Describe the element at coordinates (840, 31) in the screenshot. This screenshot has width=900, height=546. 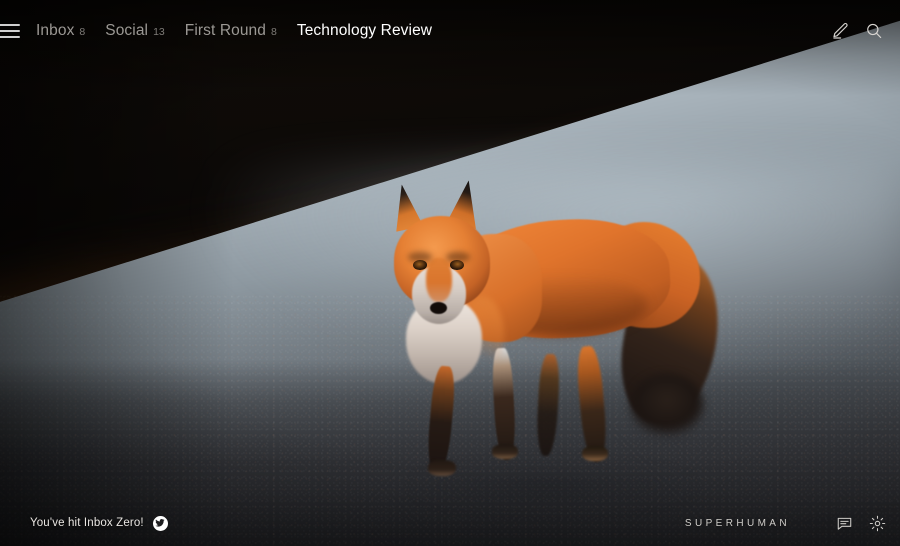
I see `compose-pencil-icon` at that location.